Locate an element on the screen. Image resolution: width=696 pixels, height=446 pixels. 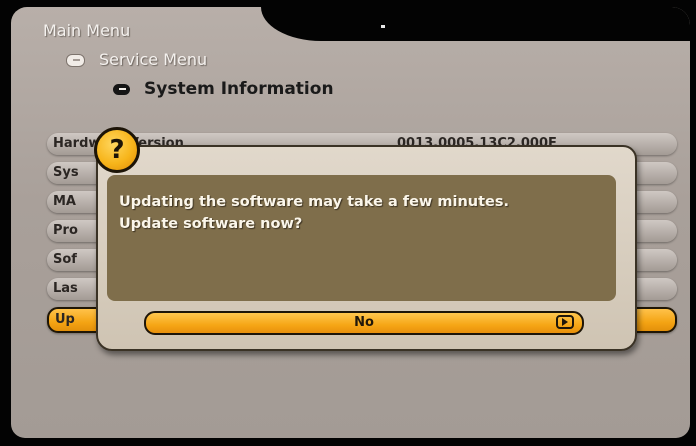
no-button-label: No is located at coordinates (364, 322).